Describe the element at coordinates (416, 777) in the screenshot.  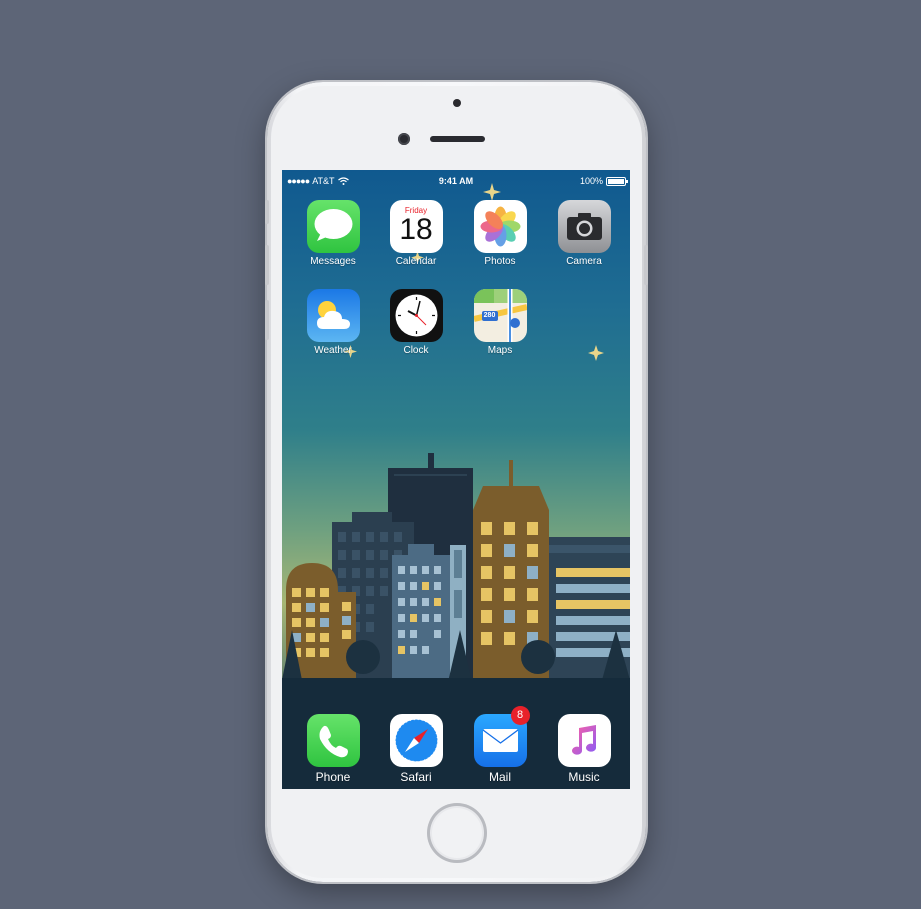
I see `app-label: Safari` at that location.